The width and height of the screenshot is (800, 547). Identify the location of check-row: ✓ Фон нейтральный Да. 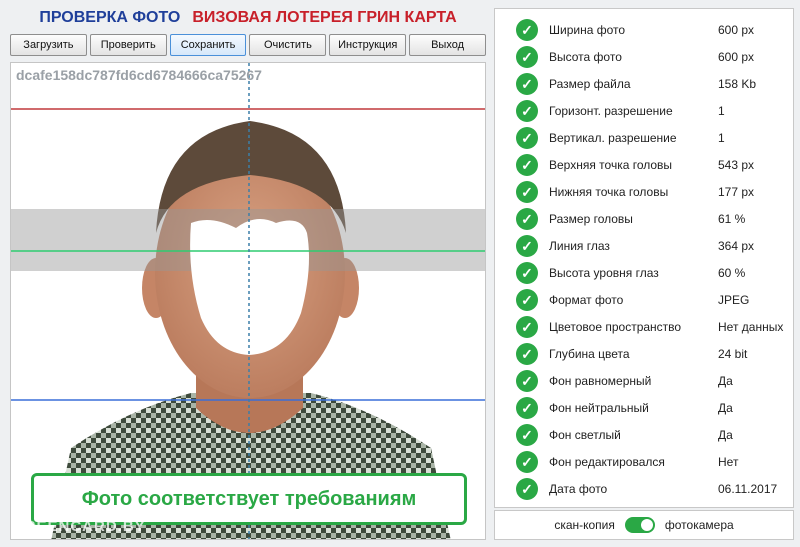
(645, 407).